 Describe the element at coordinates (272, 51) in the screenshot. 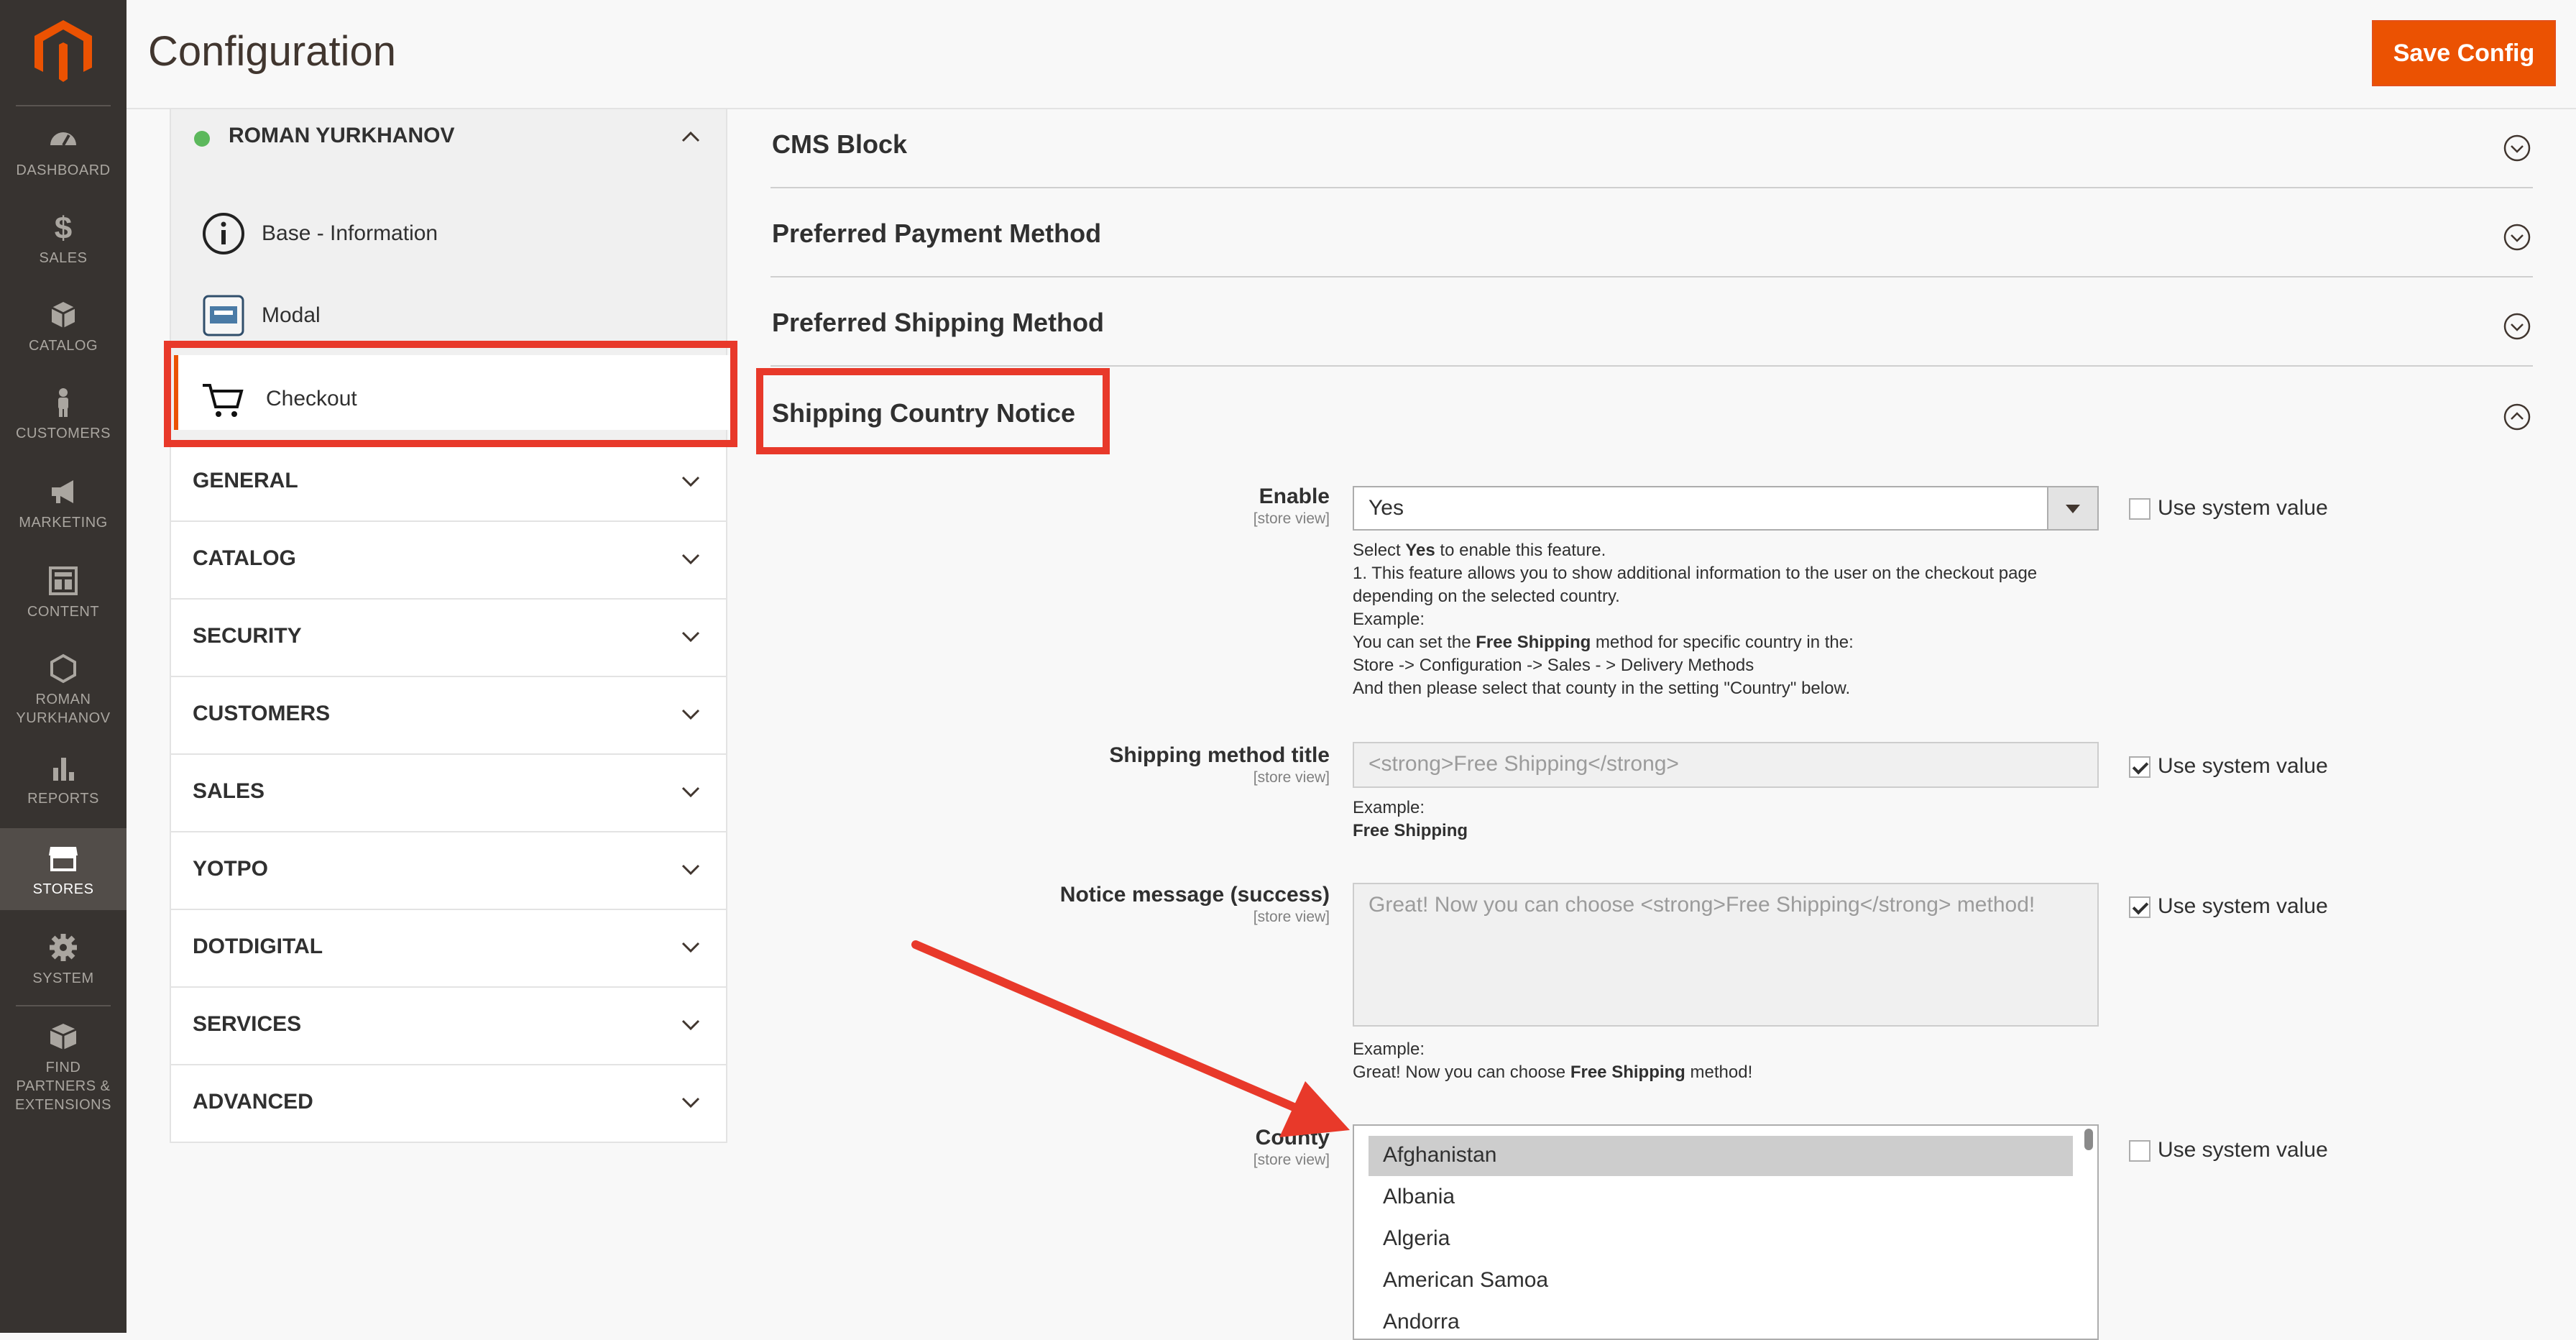

I see `page-title: Configuration` at that location.